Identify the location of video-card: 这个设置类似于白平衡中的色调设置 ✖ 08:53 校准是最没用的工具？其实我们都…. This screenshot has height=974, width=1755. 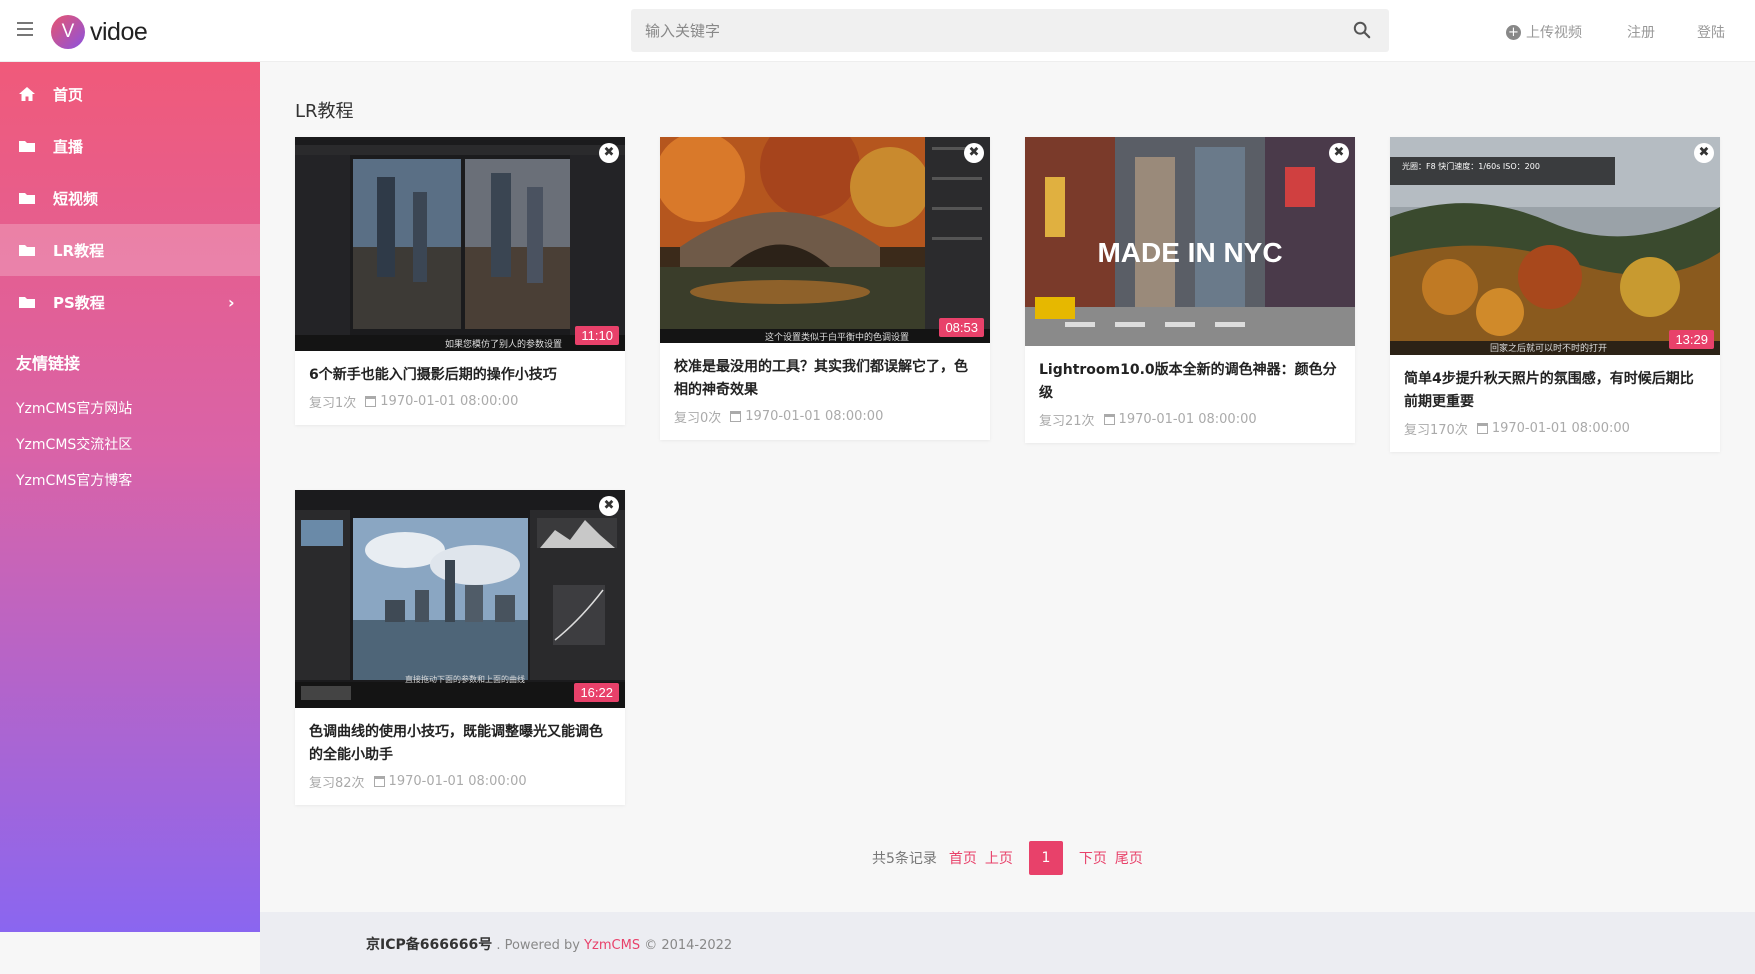
(825, 288).